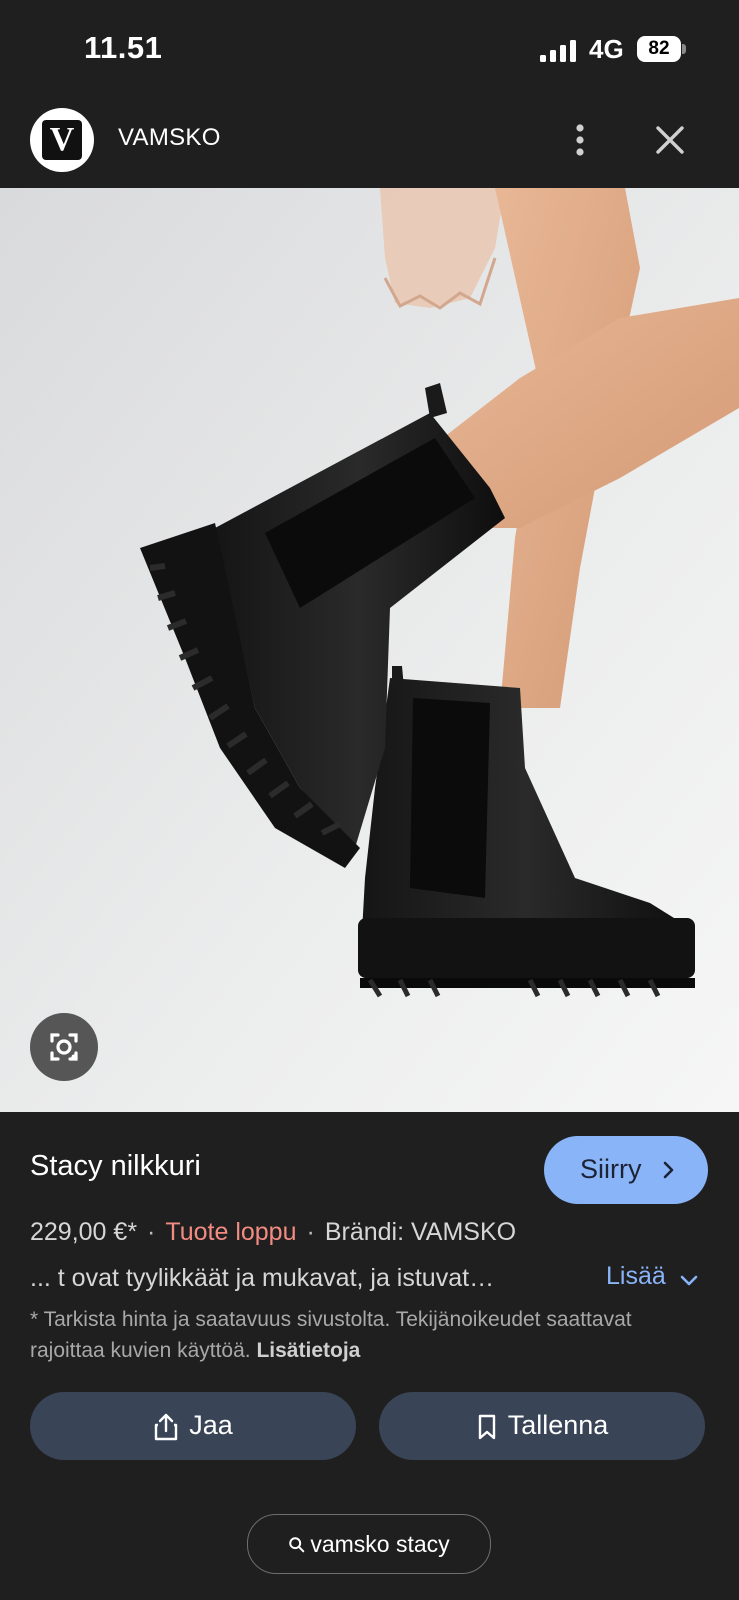 The height and width of the screenshot is (1600, 739). What do you see at coordinates (420, 1232) in the screenshot?
I see `product-brand: Brändi: VAMSKO` at bounding box center [420, 1232].